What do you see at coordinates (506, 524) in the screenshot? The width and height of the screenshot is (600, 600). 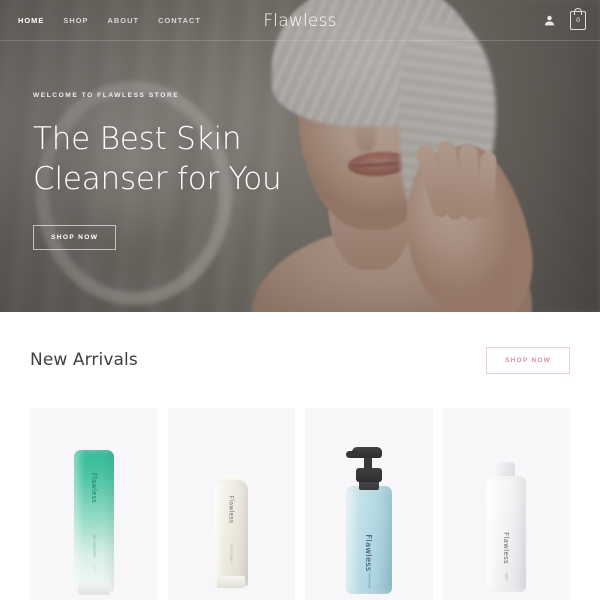 I see `white-bottle: Flawless TONER` at bounding box center [506, 524].